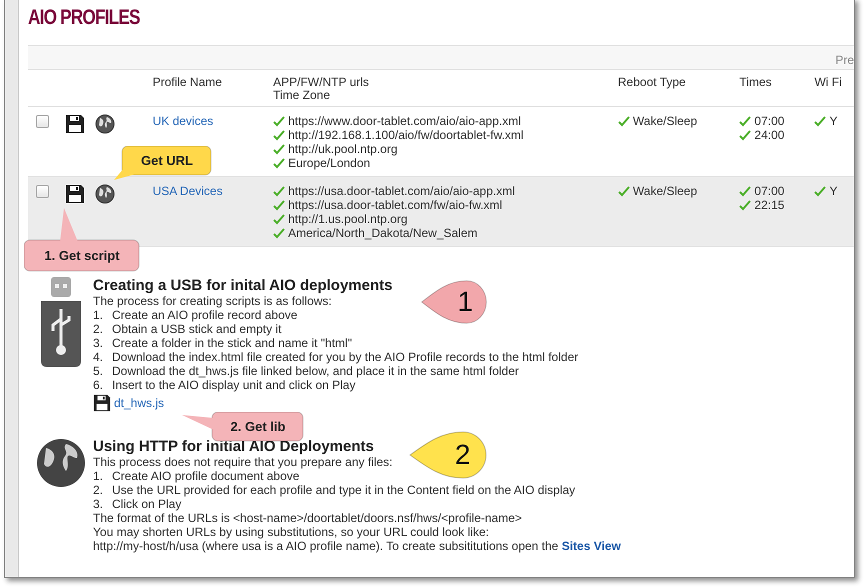 The width and height of the screenshot is (868, 588). Describe the element at coordinates (147, 504) in the screenshot. I see `step-text: Click on Play` at that location.